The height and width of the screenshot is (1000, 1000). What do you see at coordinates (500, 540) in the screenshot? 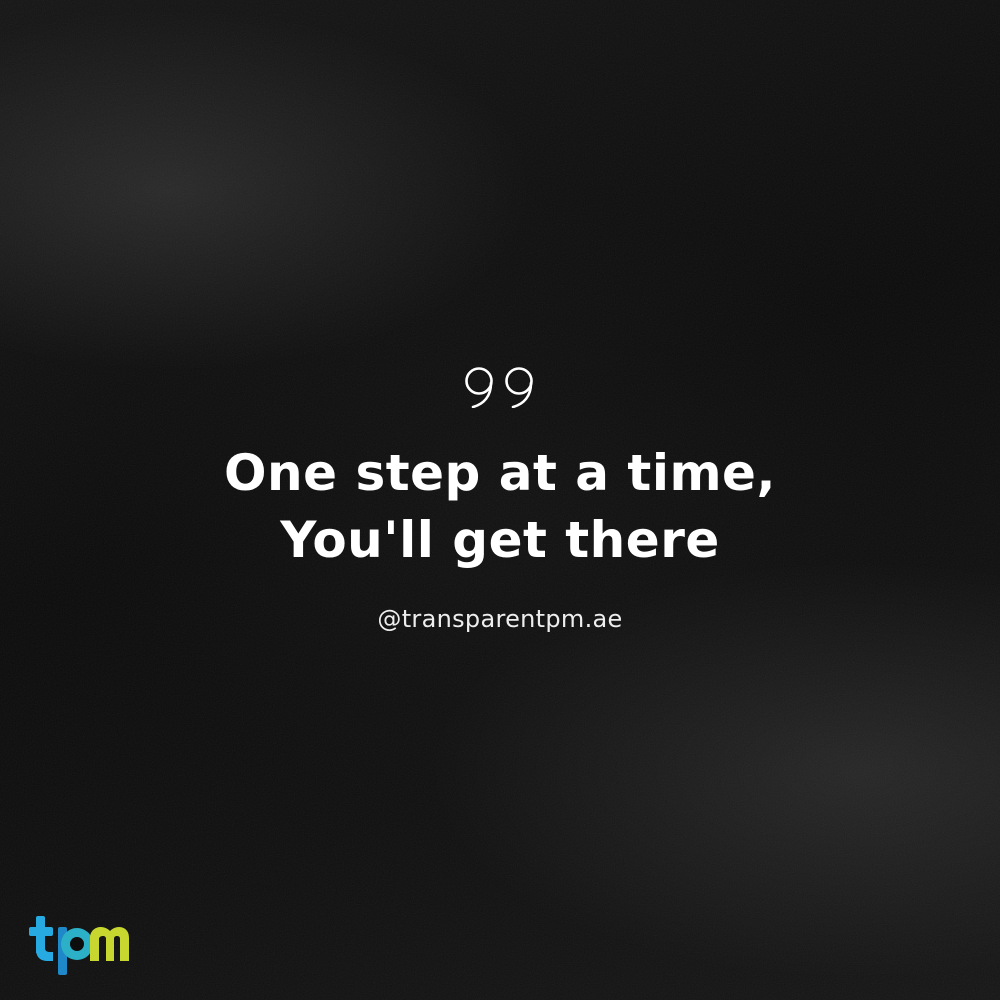
I see `quote-line-2: You'll get there` at bounding box center [500, 540].